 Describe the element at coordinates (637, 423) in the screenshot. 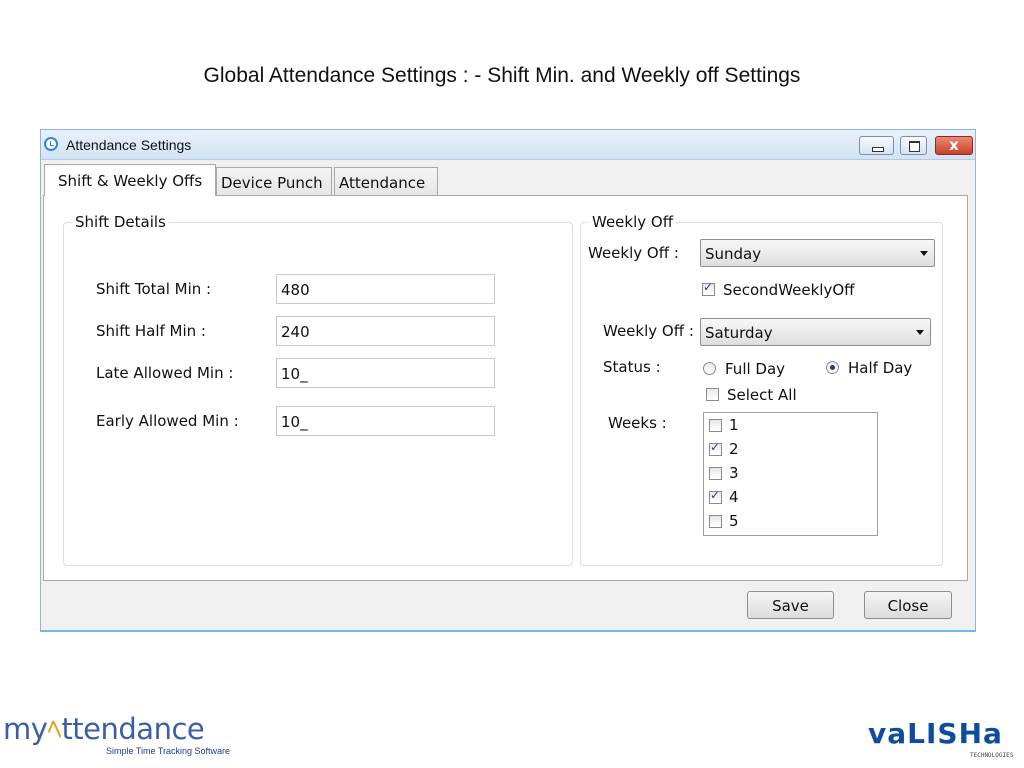

I see `weeks-label: Weeks :` at that location.